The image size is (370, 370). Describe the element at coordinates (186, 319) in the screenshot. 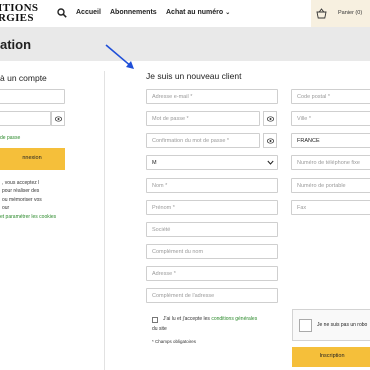

I see `terms-prefix: J'ai lu et j'accepte les` at that location.